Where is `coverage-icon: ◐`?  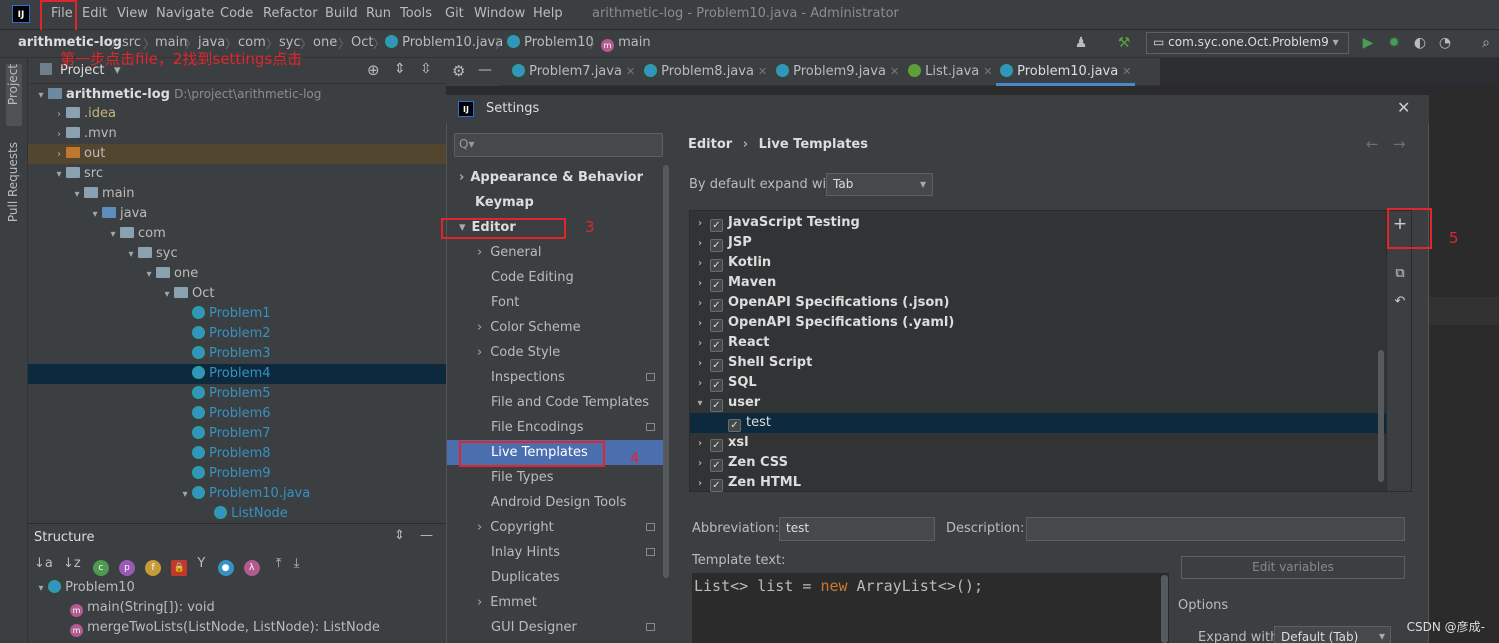 coverage-icon: ◐ is located at coordinates (1420, 43).